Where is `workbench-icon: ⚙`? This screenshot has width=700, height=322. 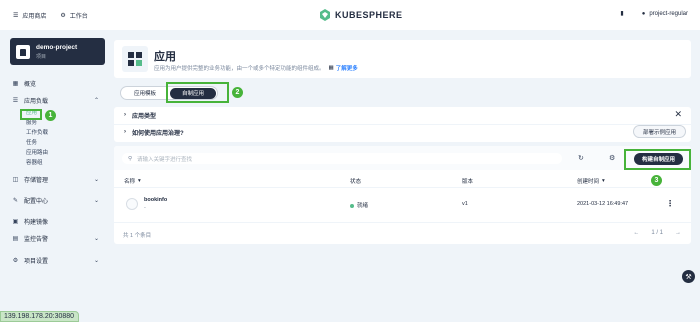
workbench-icon: ⚙ is located at coordinates (63, 16).